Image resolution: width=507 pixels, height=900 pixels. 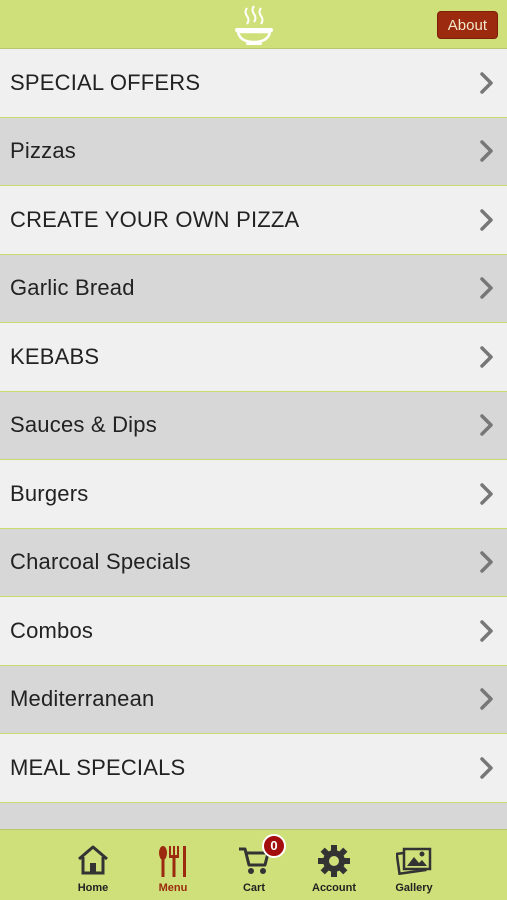 I want to click on menu-item-label: KEBABS, so click(x=55, y=356).